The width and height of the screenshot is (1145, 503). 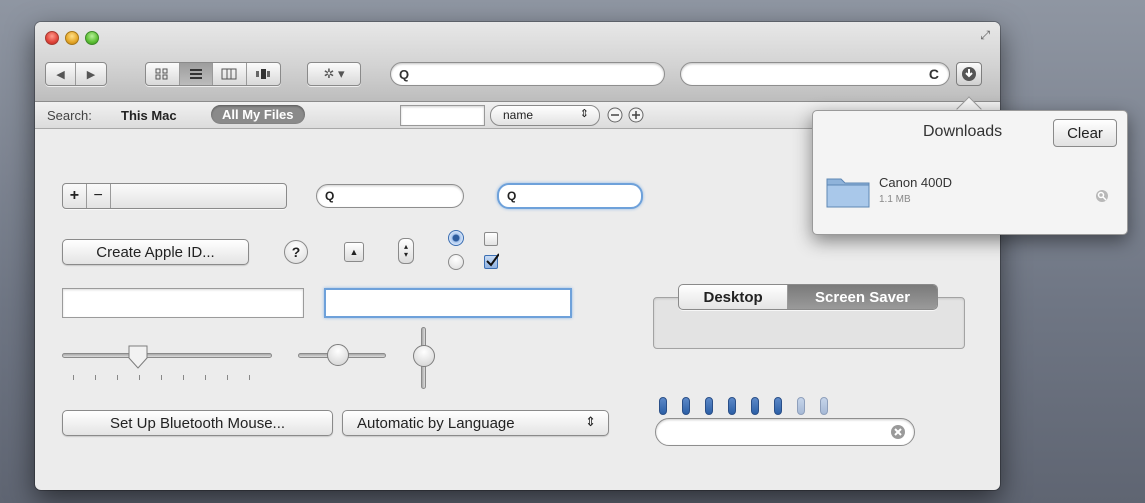 What do you see at coordinates (442, 115) in the screenshot?
I see `search-criteria-field` at bounding box center [442, 115].